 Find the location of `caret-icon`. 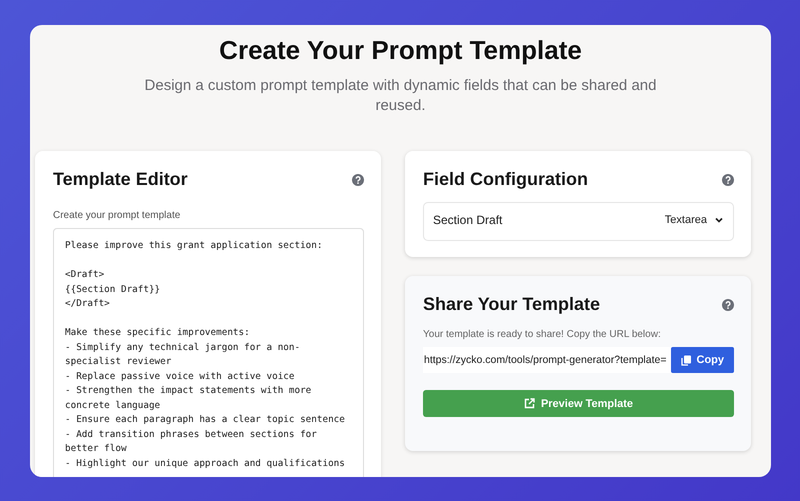

caret-icon is located at coordinates (719, 220).